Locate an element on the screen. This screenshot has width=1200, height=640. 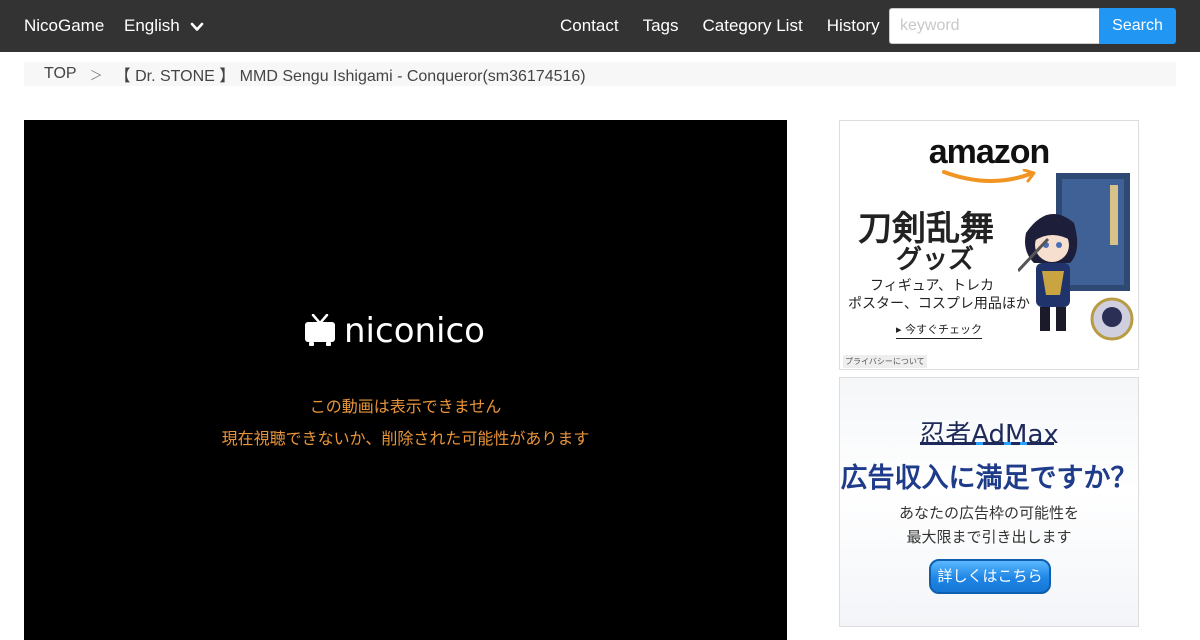
amazon-logo: amazon is located at coordinates (989, 152).